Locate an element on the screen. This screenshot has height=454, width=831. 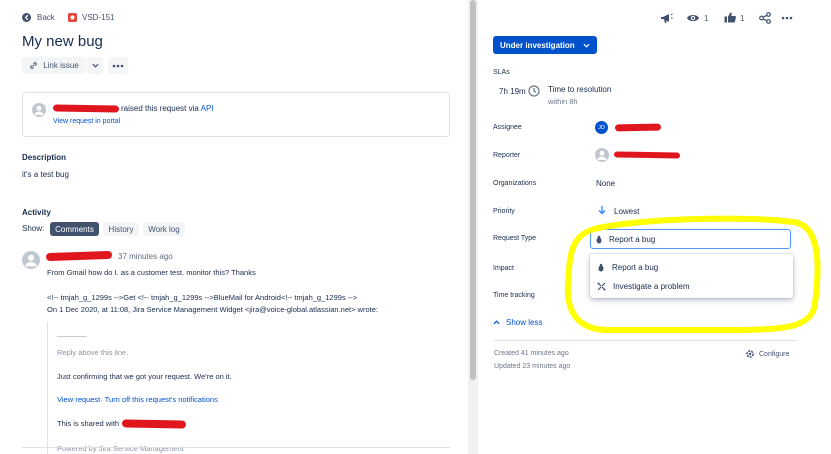
assignee-avatar: JD is located at coordinates (601, 127).